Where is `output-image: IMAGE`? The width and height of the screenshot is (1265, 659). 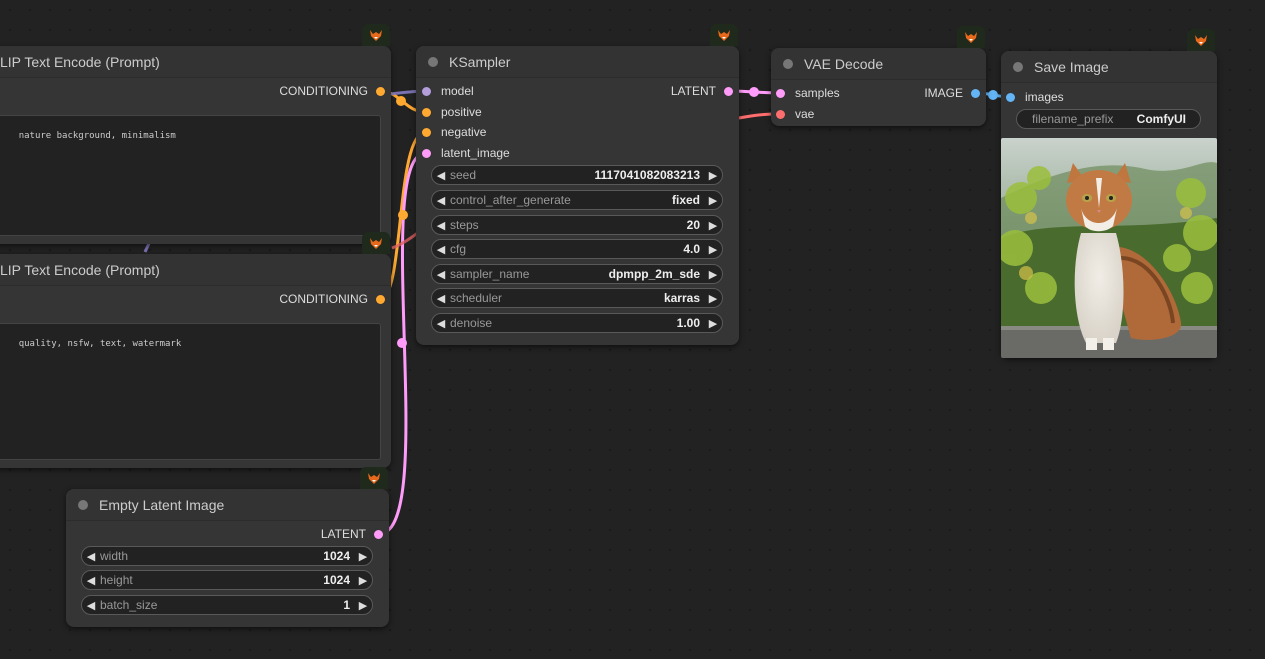 output-image: IMAGE is located at coordinates (952, 93).